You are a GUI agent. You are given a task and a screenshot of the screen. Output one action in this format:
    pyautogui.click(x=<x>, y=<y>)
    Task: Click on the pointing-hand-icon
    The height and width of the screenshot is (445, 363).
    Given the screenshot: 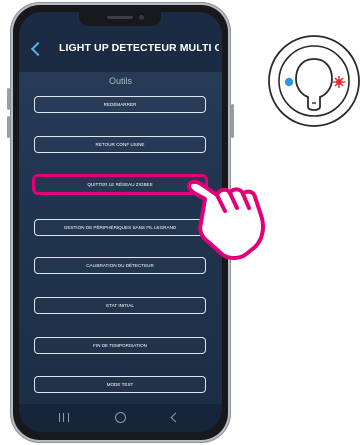 What is the action you would take?
    pyautogui.click(x=233, y=220)
    